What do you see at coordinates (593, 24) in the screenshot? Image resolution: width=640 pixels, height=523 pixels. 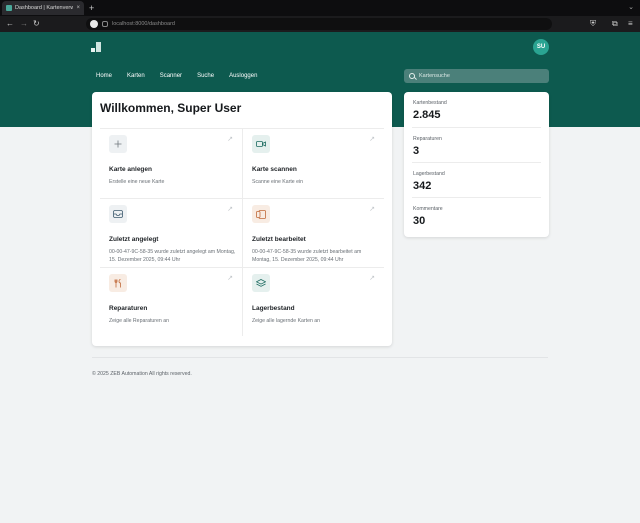 I see `shield-icon: ⛨` at bounding box center [593, 24].